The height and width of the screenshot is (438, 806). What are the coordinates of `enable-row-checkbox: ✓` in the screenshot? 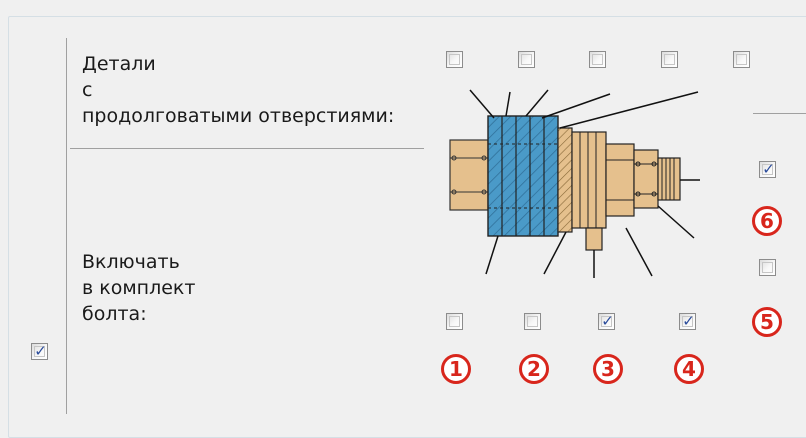 It's located at (39, 351).